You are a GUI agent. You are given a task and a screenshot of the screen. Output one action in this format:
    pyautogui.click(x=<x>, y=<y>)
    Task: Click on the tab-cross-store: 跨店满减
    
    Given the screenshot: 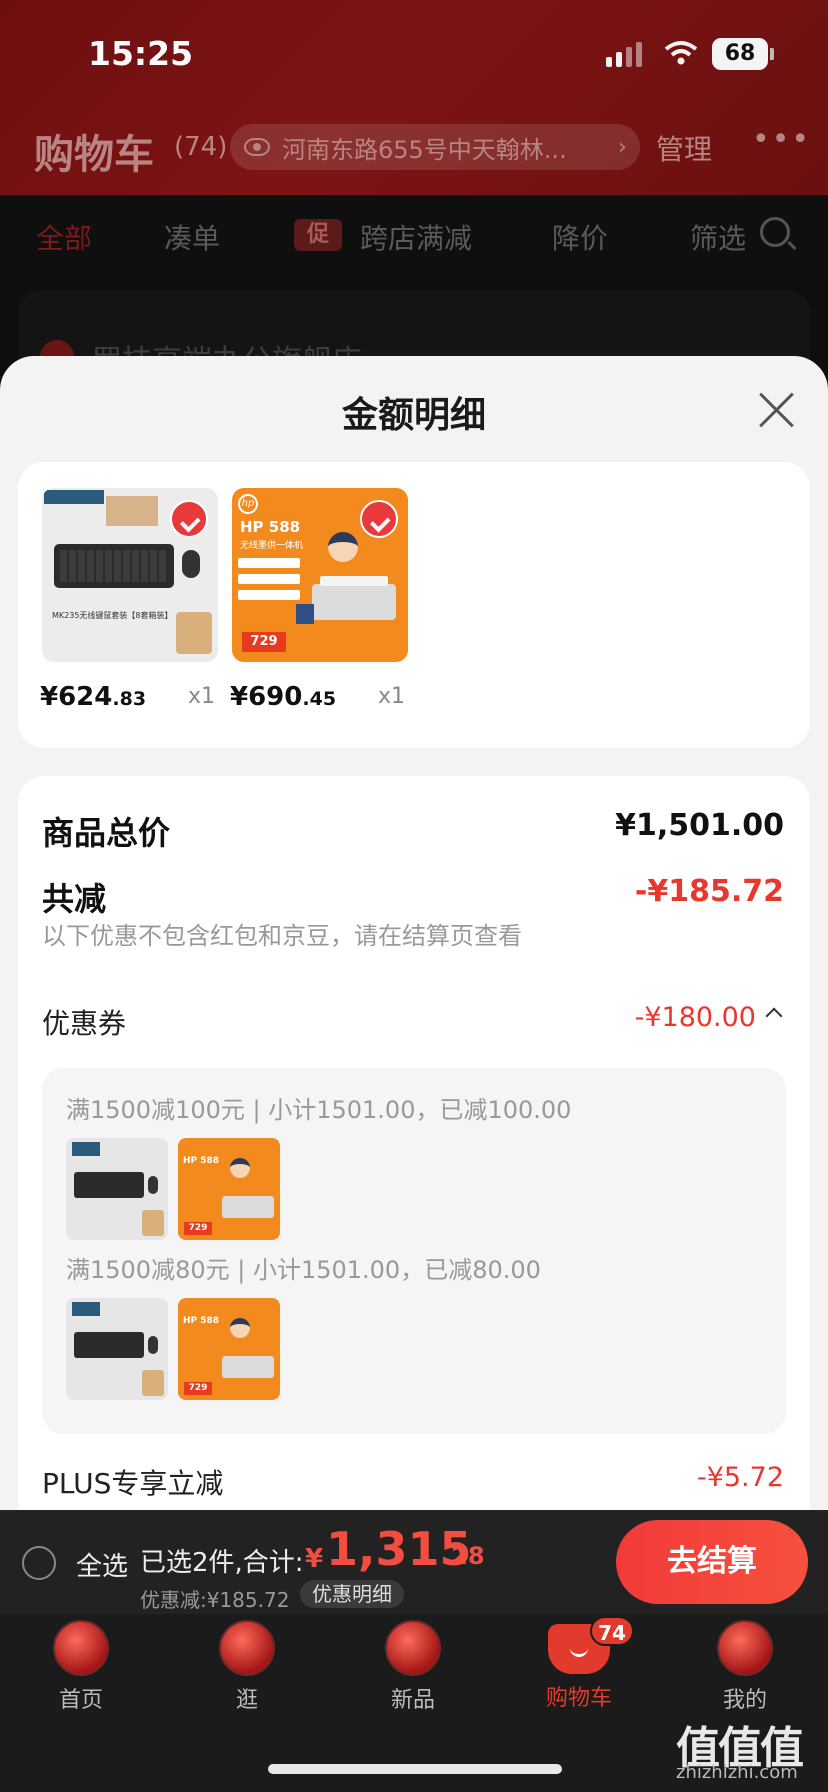 What is the action you would take?
    pyautogui.click(x=416, y=237)
    